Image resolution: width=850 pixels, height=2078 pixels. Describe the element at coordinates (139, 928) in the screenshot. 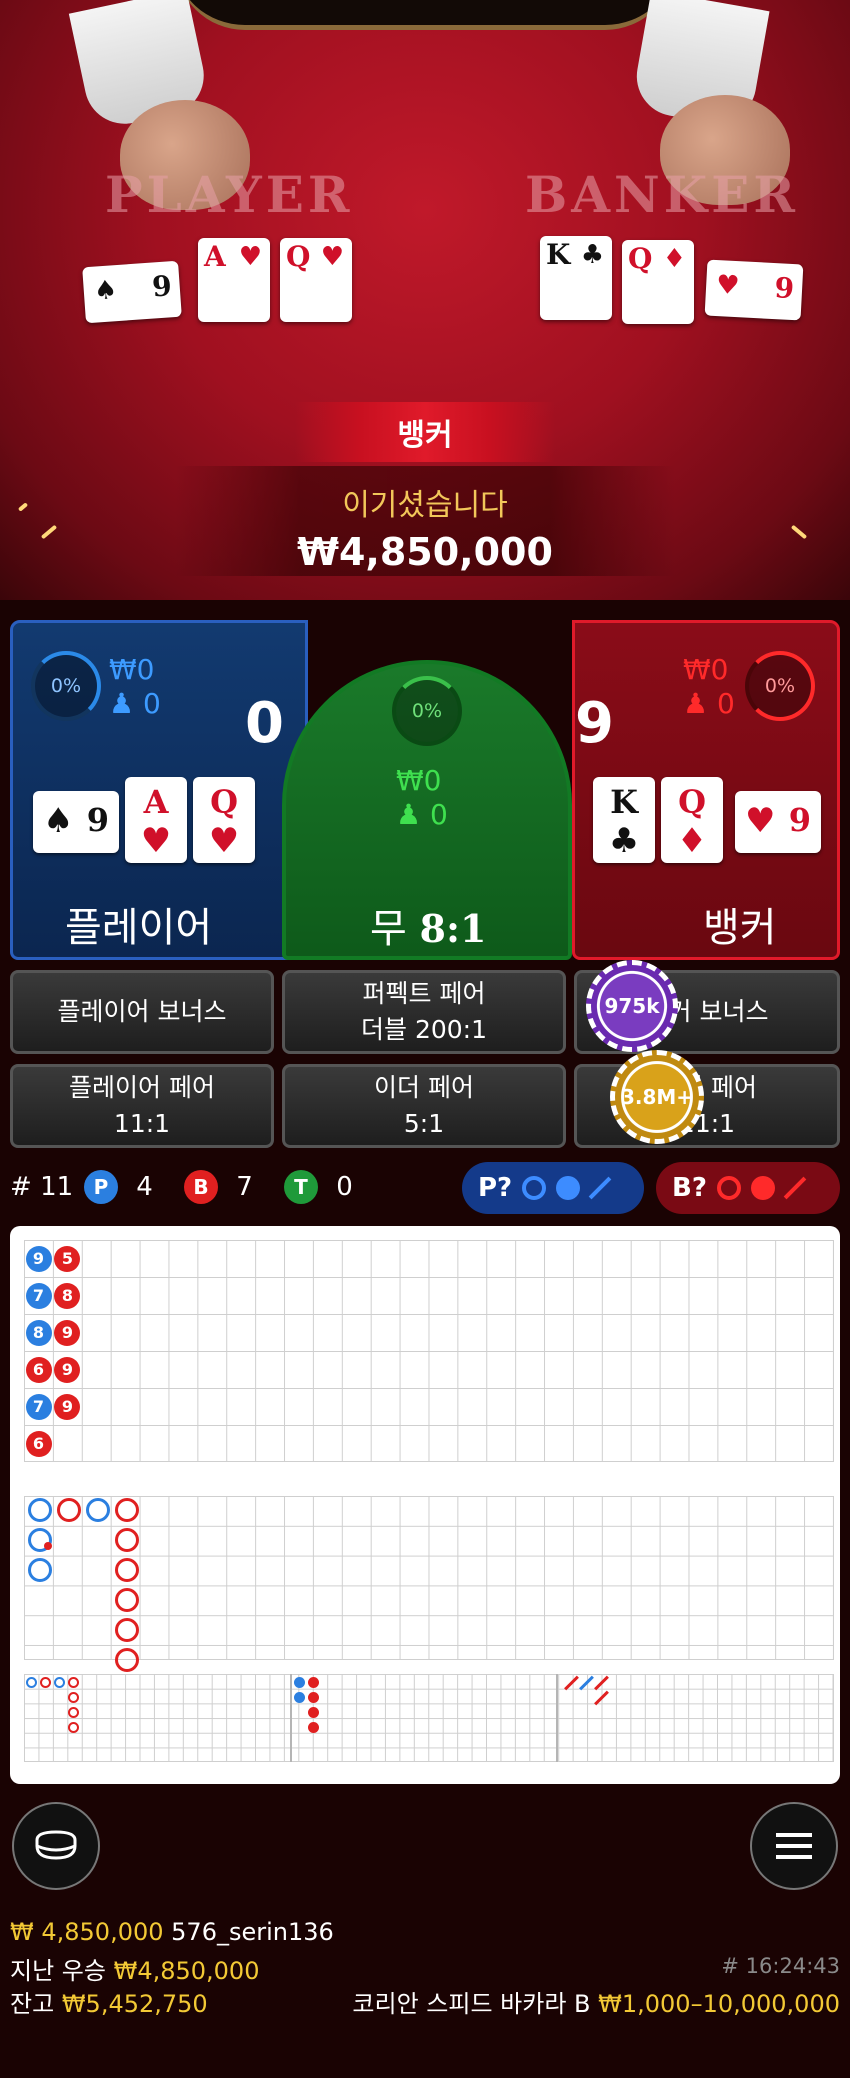

I see `player-label: 플레이어` at that location.